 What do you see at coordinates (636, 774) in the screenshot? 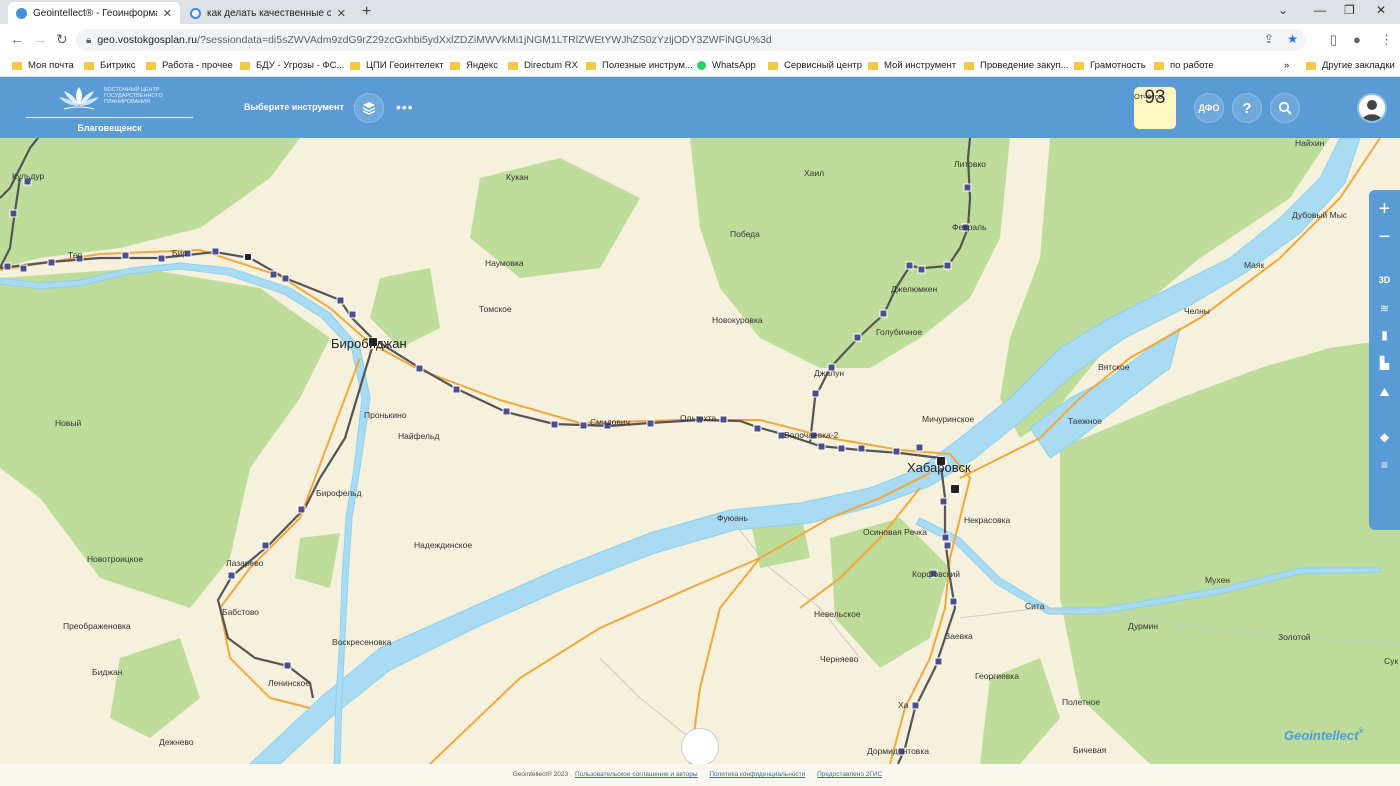
I see `agreement-link: Пользовательское соглашение и авторы` at bounding box center [636, 774].